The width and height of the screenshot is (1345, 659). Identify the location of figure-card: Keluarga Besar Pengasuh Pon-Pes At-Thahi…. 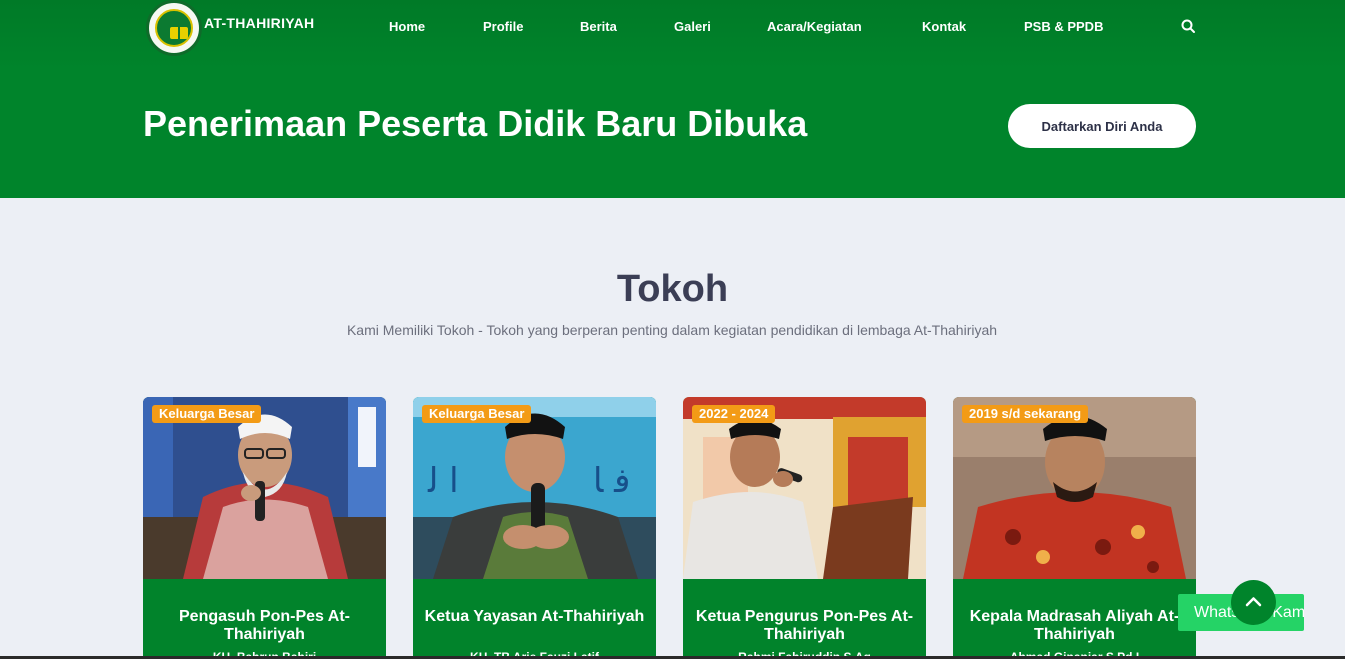
(264, 528).